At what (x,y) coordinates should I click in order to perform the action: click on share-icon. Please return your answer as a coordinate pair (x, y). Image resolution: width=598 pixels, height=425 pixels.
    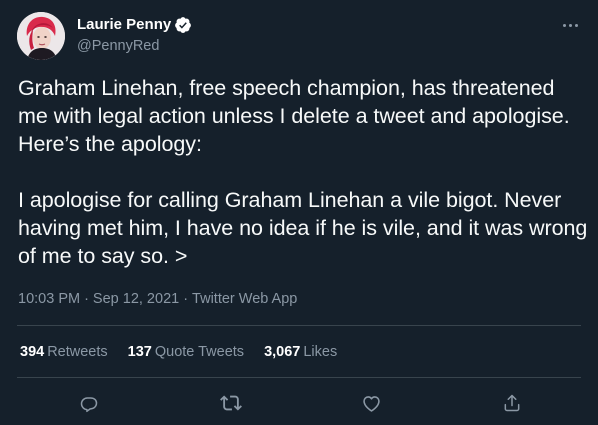
    Looking at the image, I should click on (512, 403).